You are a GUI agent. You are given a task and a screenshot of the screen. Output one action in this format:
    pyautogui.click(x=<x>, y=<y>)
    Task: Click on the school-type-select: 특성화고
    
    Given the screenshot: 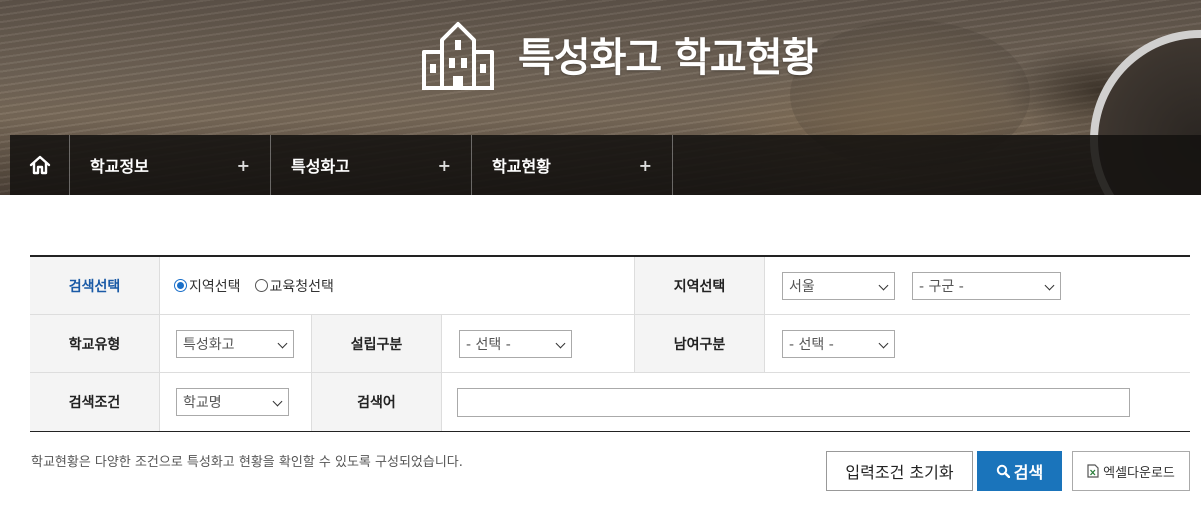 What is the action you would take?
    pyautogui.click(x=235, y=343)
    